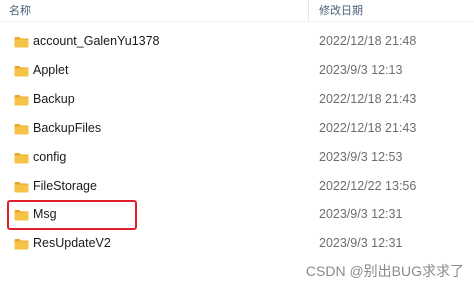 The height and width of the screenshot is (287, 474). What do you see at coordinates (368, 41) in the screenshot?
I see `file-date: 2022/12/18 21:48` at bounding box center [368, 41].